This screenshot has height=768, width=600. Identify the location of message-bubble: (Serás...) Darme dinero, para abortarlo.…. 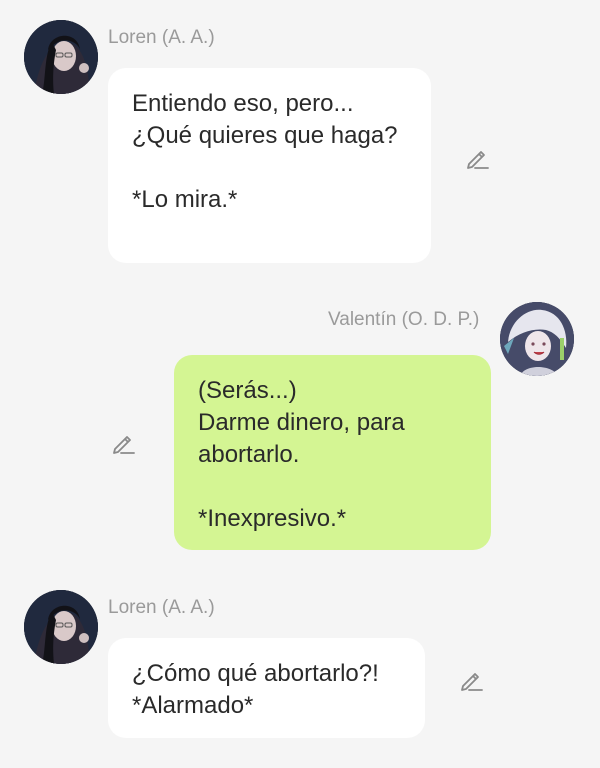
(332, 452).